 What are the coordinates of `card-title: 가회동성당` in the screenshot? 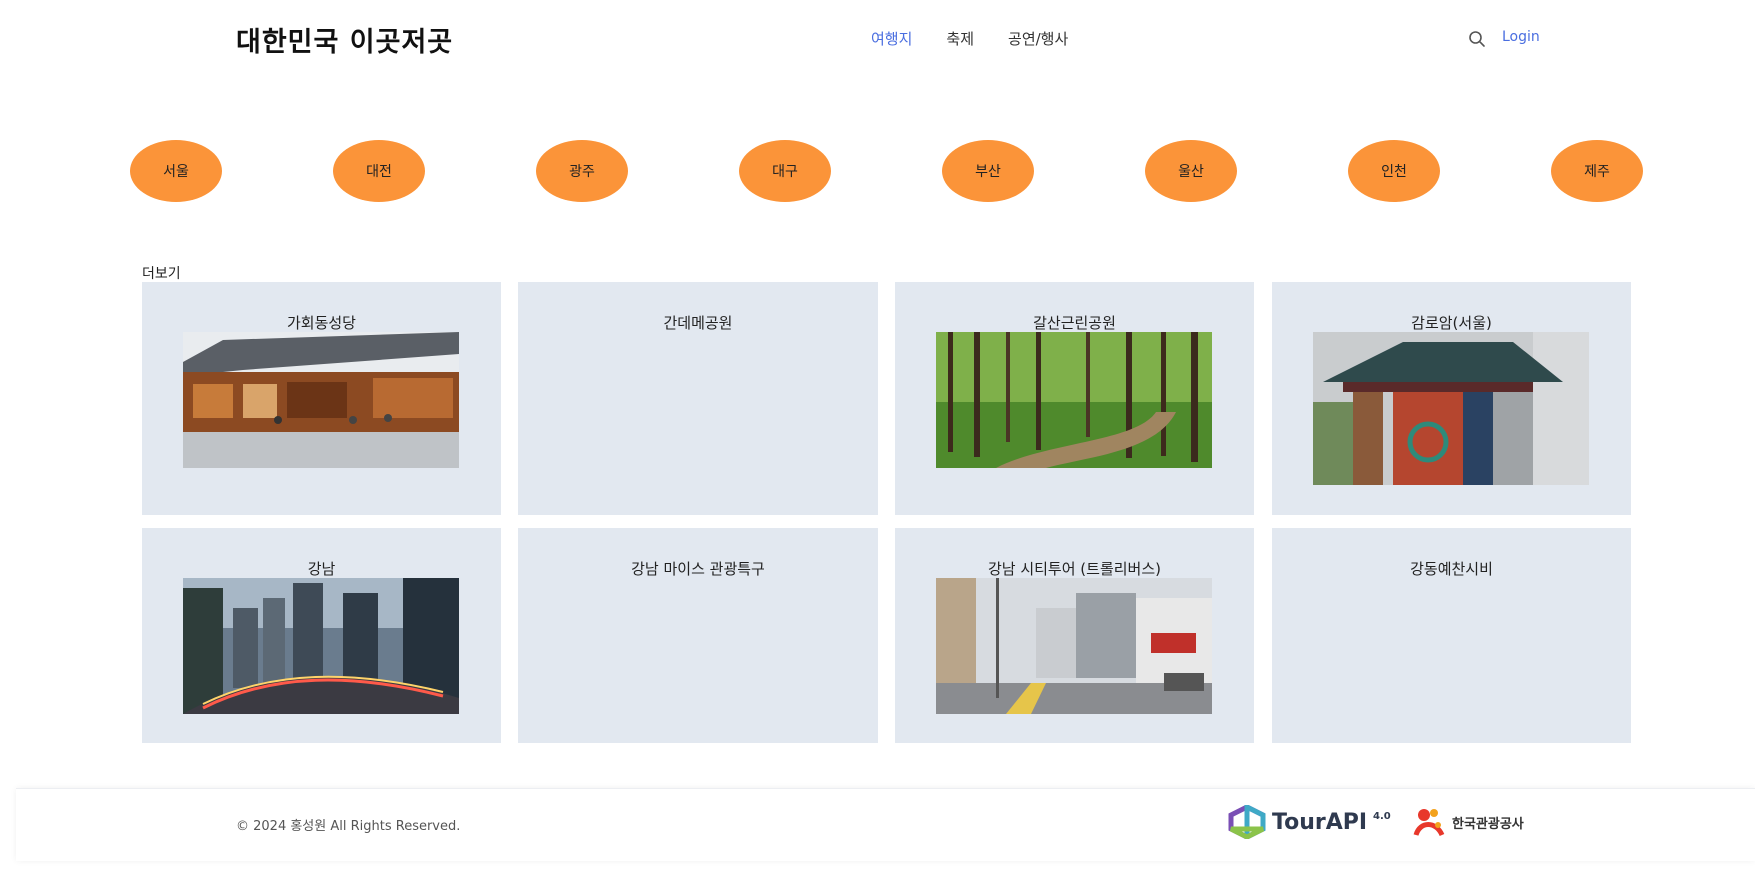 It's located at (321, 323).